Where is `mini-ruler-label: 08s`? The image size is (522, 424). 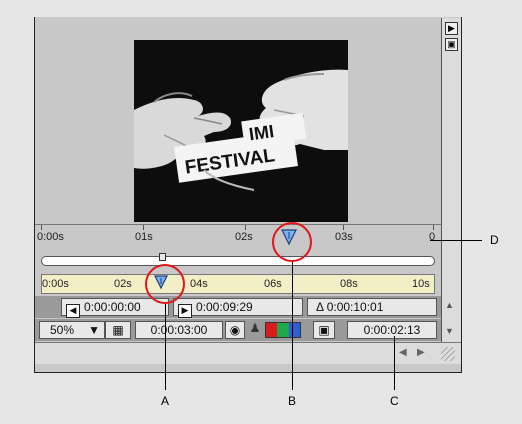
mini-ruler-label: 08s is located at coordinates (349, 284).